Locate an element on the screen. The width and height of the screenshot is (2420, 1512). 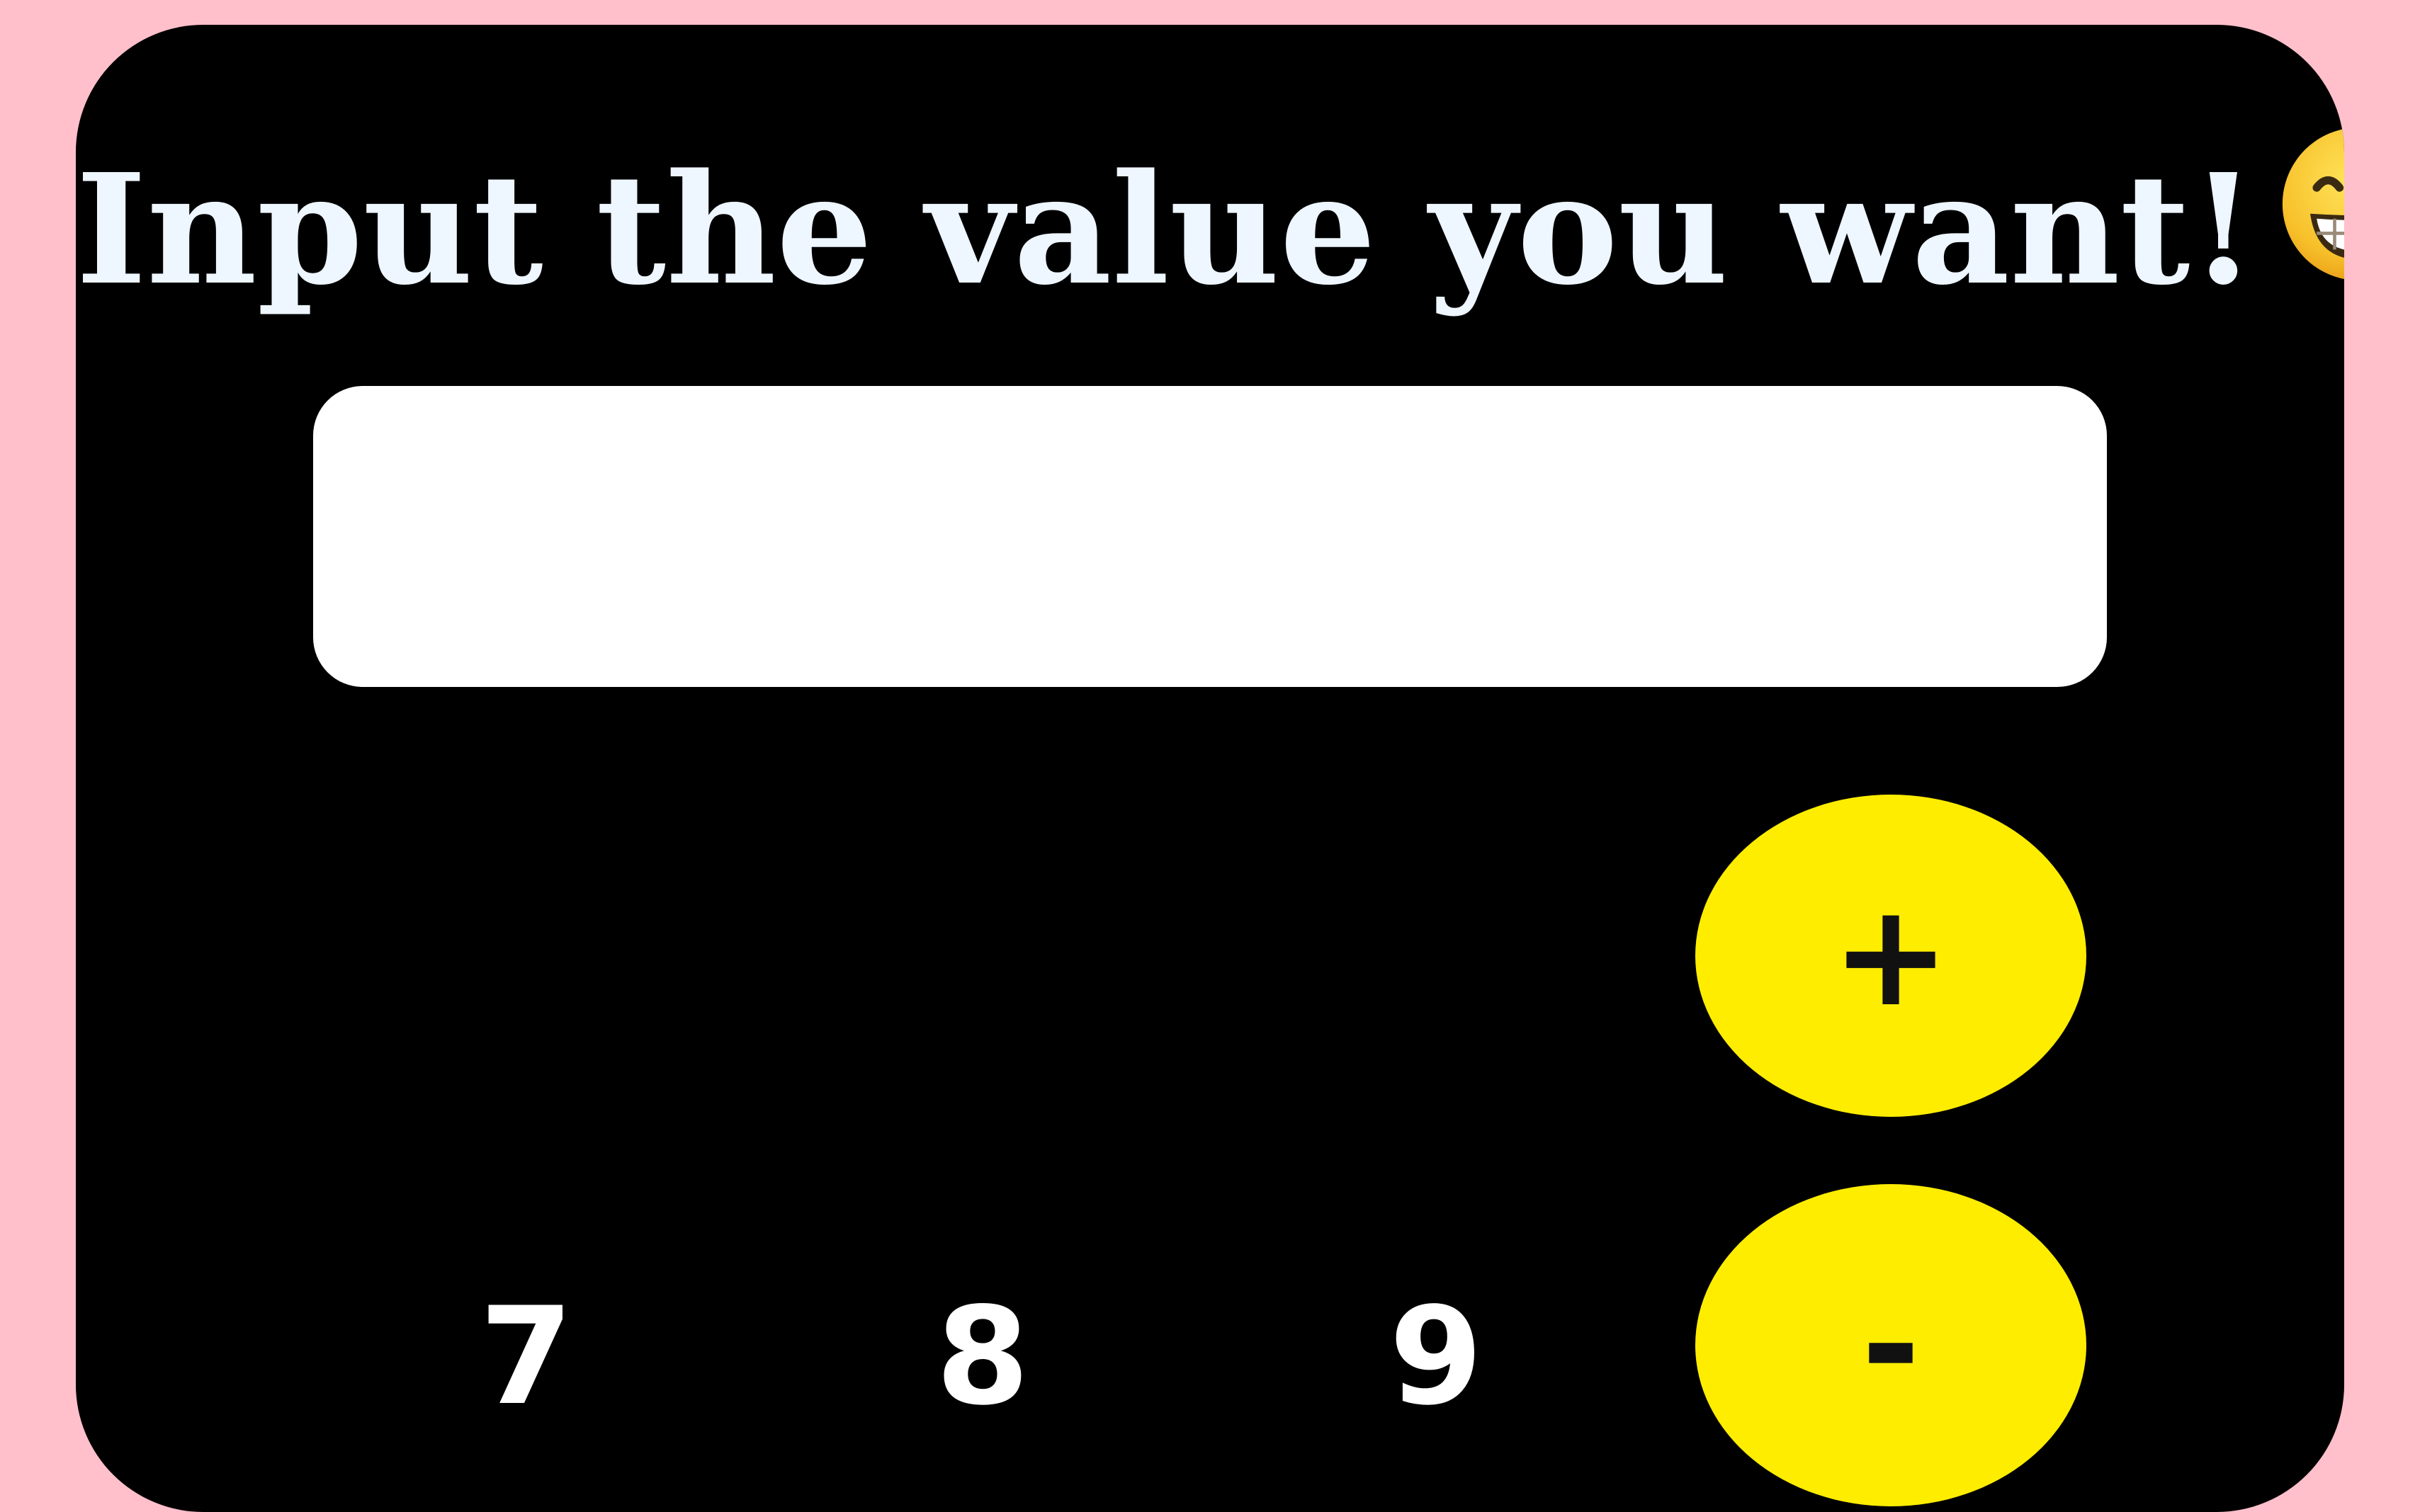
grinning-face-icon is located at coordinates (2311, 231).